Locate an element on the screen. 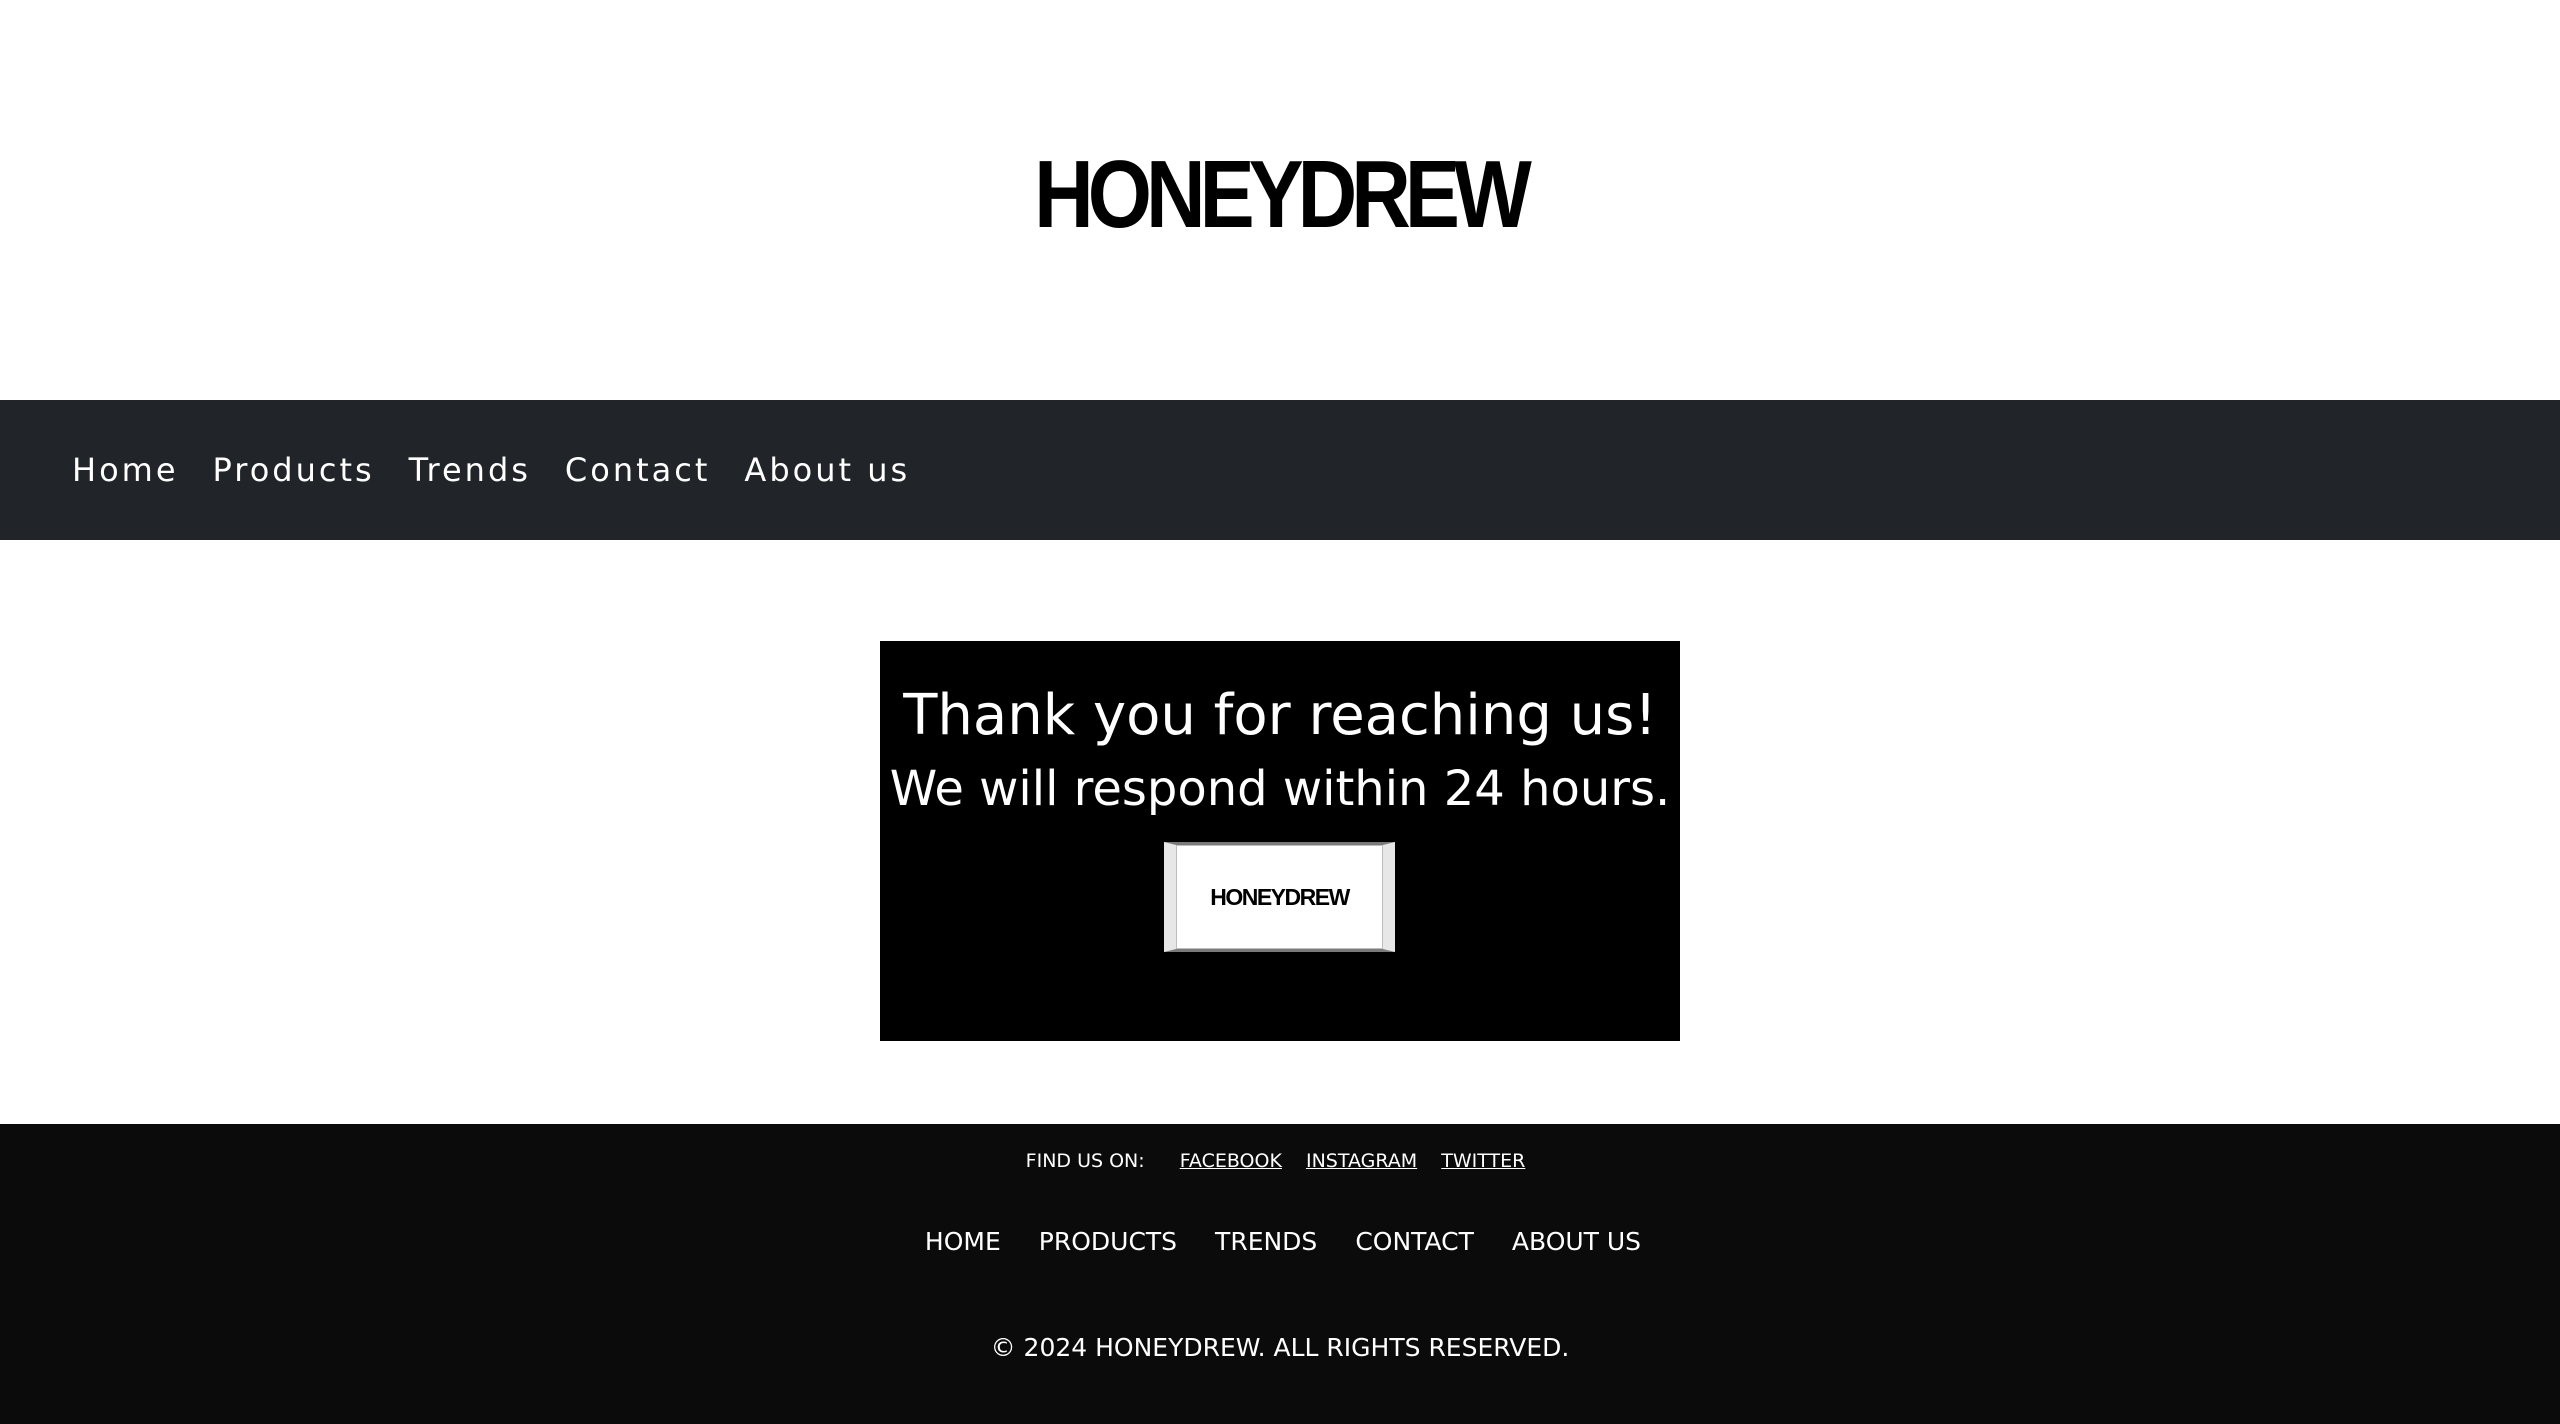 This screenshot has width=2560, height=1424. nav-item-about-us: About us is located at coordinates (827, 470).